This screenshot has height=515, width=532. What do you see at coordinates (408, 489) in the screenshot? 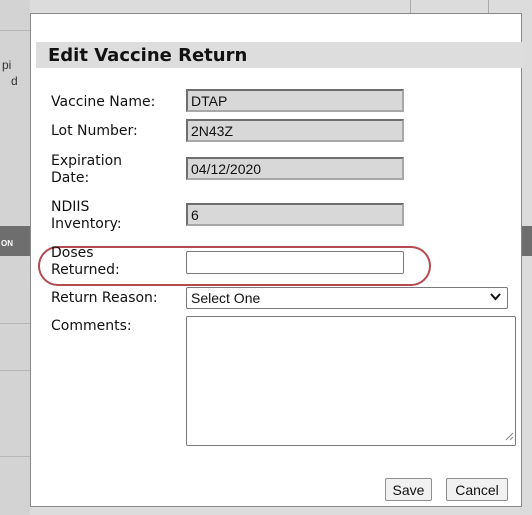
I see `save-button: Save` at bounding box center [408, 489].